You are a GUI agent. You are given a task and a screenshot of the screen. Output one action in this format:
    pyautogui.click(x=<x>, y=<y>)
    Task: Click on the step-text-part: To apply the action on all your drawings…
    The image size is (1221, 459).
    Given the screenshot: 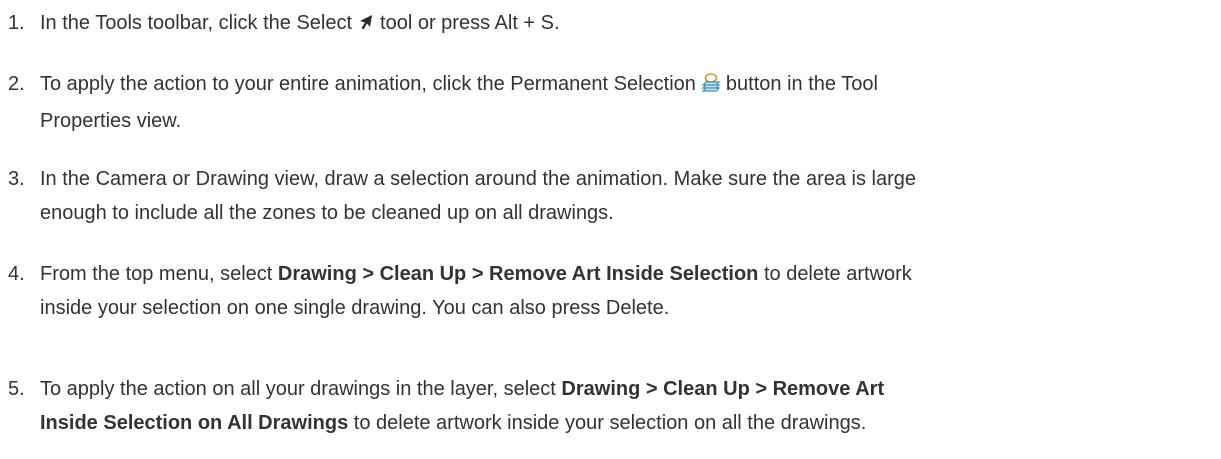 What is the action you would take?
    pyautogui.click(x=298, y=389)
    